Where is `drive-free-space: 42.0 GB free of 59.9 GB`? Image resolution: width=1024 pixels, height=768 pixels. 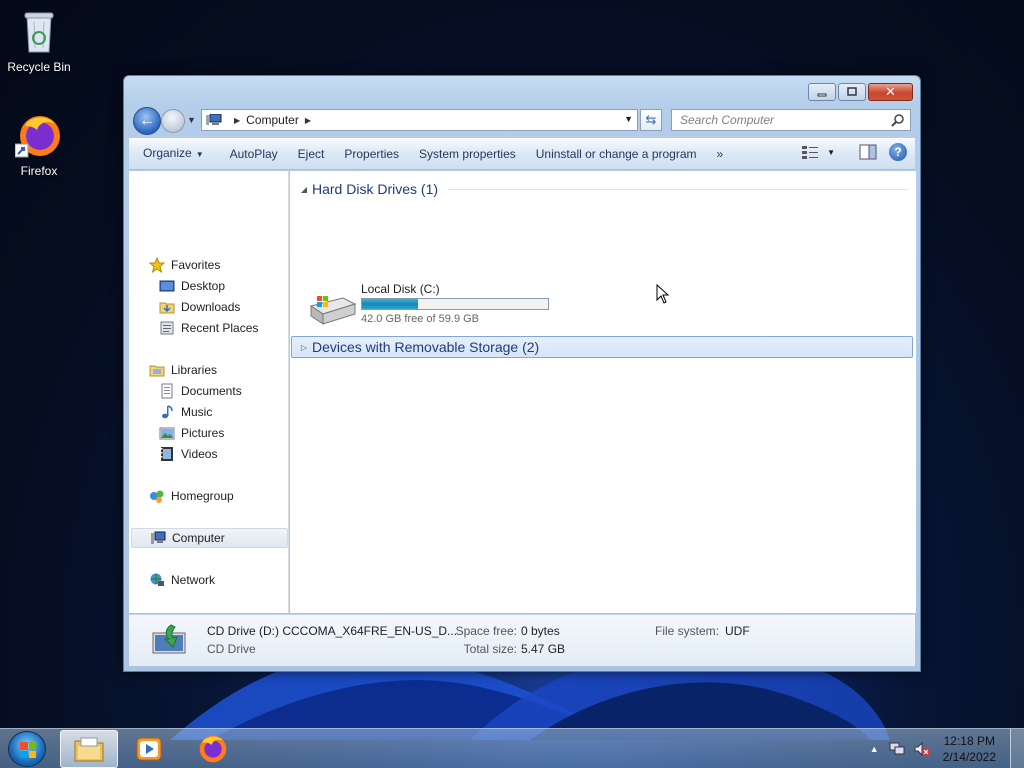 drive-free-space: 42.0 GB free of 59.9 GB is located at coordinates (420, 319).